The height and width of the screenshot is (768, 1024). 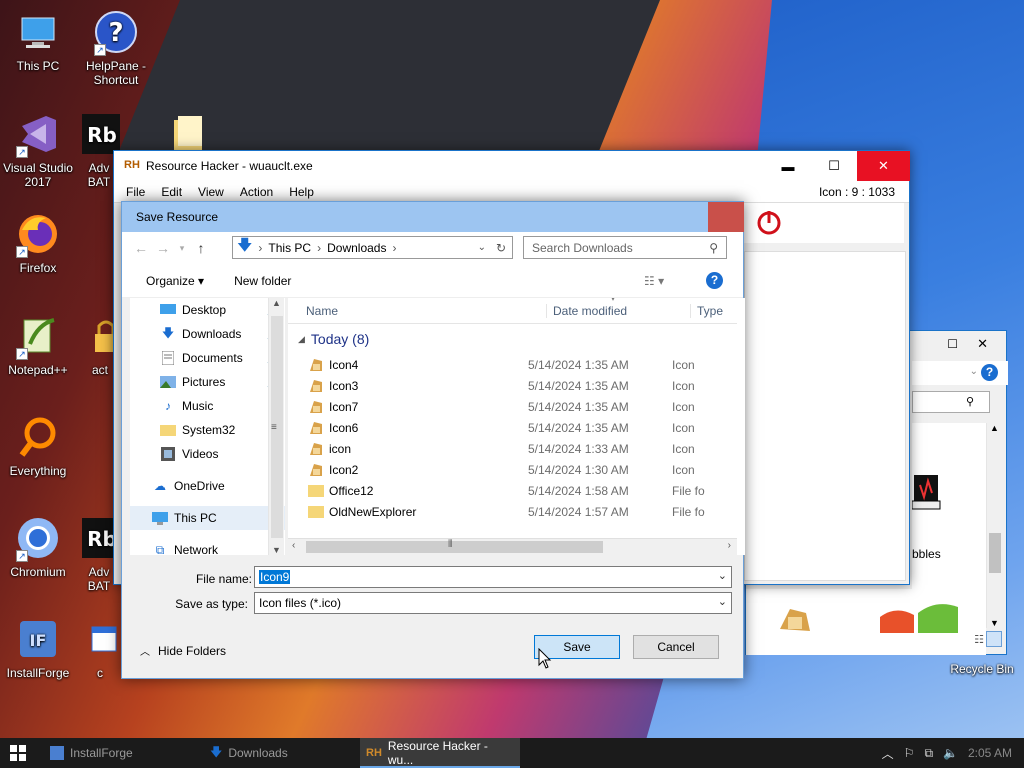 What do you see at coordinates (229, 166) in the screenshot?
I see `window-title: Resource Hacker - wuauclt.exe` at bounding box center [229, 166].